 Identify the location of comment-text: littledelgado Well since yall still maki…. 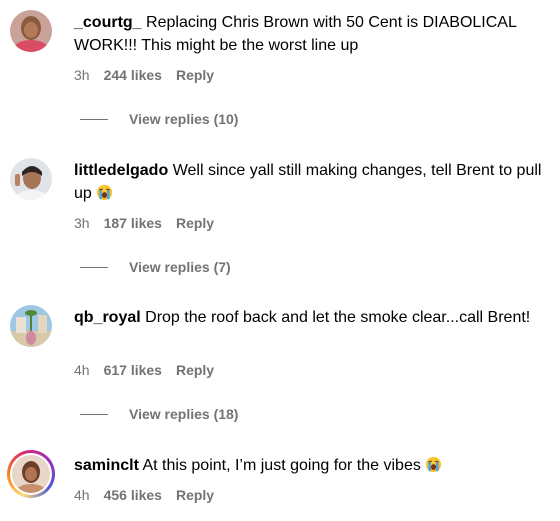
(312, 182).